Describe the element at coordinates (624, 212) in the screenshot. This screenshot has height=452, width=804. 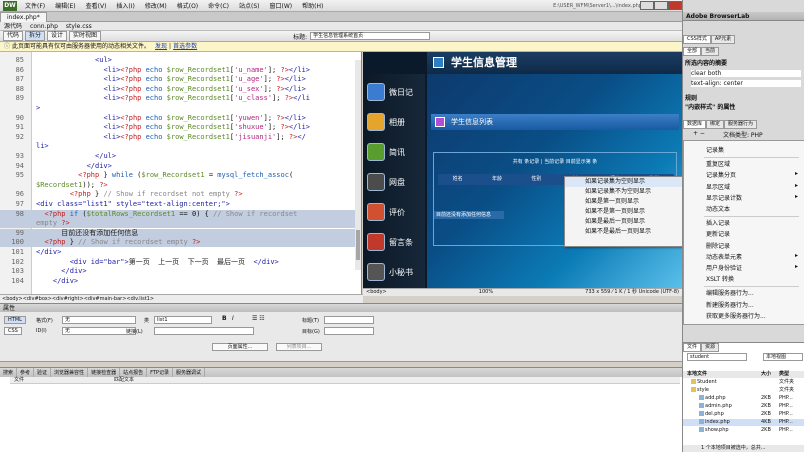
I see `context-item-3: 如果不是第一页则显示` at that location.